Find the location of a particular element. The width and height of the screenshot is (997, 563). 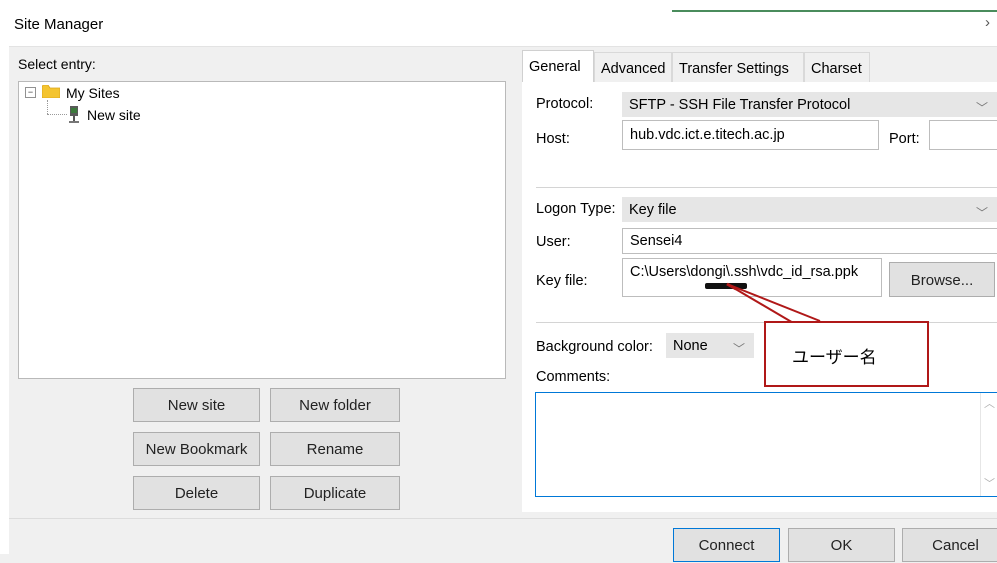

port-input is located at coordinates (963, 135).